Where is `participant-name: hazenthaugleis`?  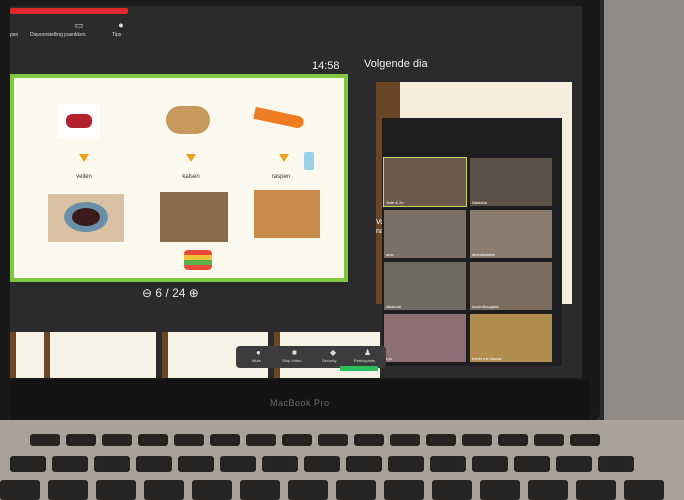 participant-name: hazenthaugleis is located at coordinates (485, 306).